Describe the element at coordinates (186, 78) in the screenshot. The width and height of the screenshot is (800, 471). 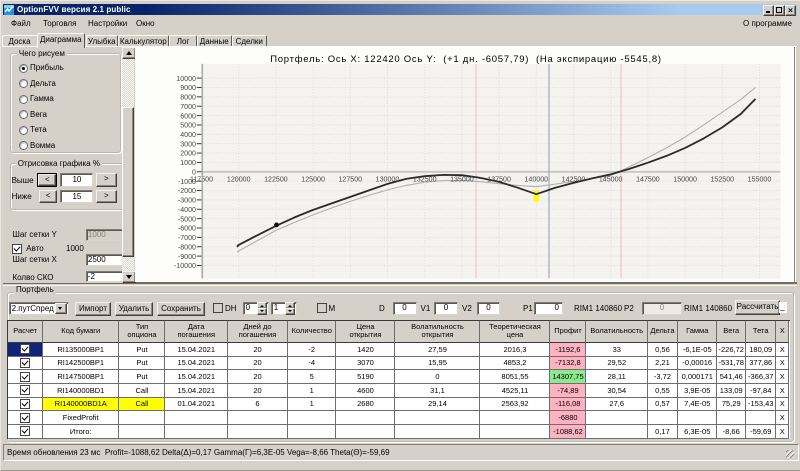
I see `svg-text: 10000` at that location.